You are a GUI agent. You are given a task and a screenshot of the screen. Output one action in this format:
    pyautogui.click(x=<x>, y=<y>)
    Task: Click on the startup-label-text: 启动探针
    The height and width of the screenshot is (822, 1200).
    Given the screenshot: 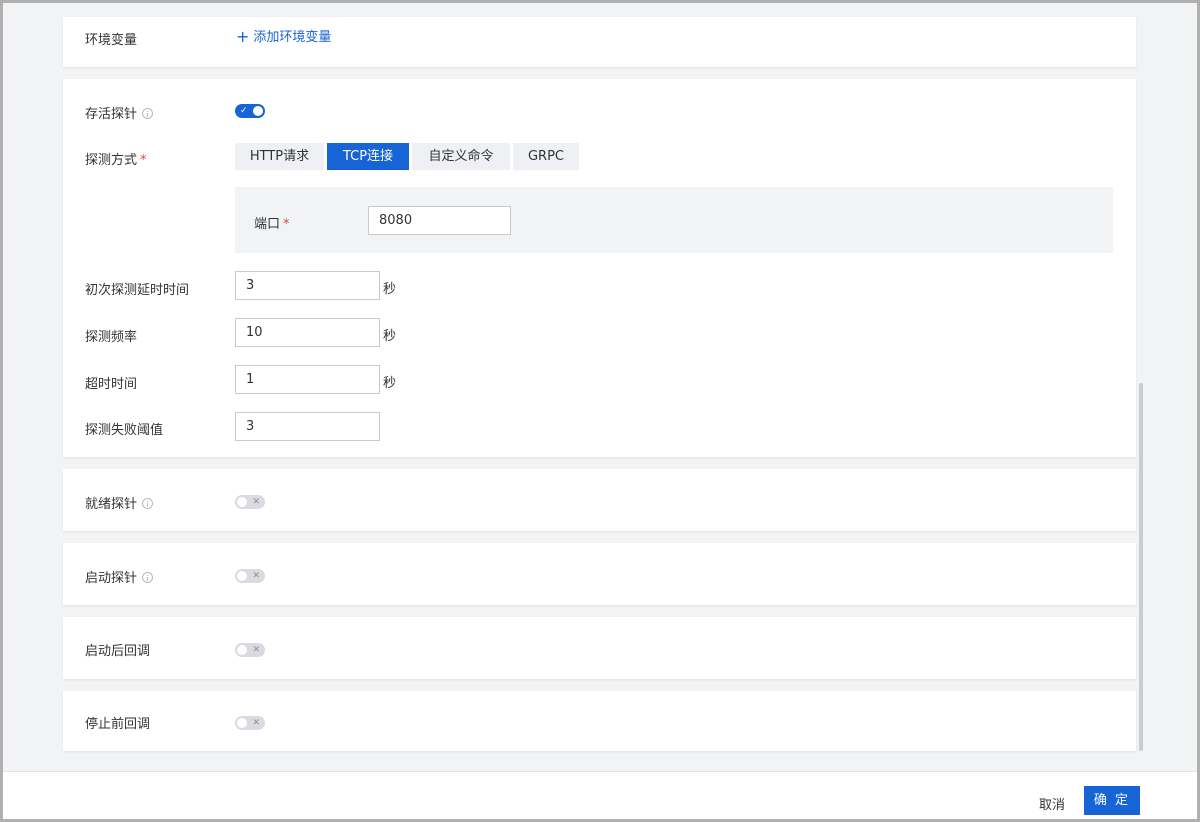 What is the action you would take?
    pyautogui.click(x=111, y=578)
    